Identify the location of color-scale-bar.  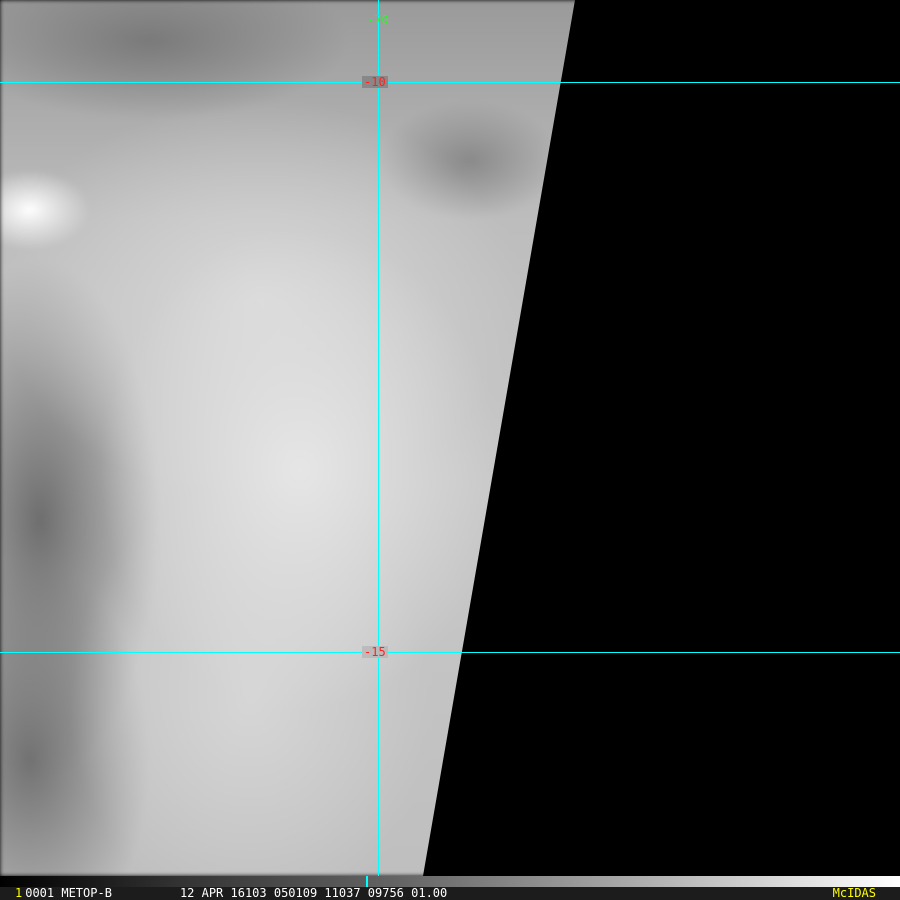
(450, 881).